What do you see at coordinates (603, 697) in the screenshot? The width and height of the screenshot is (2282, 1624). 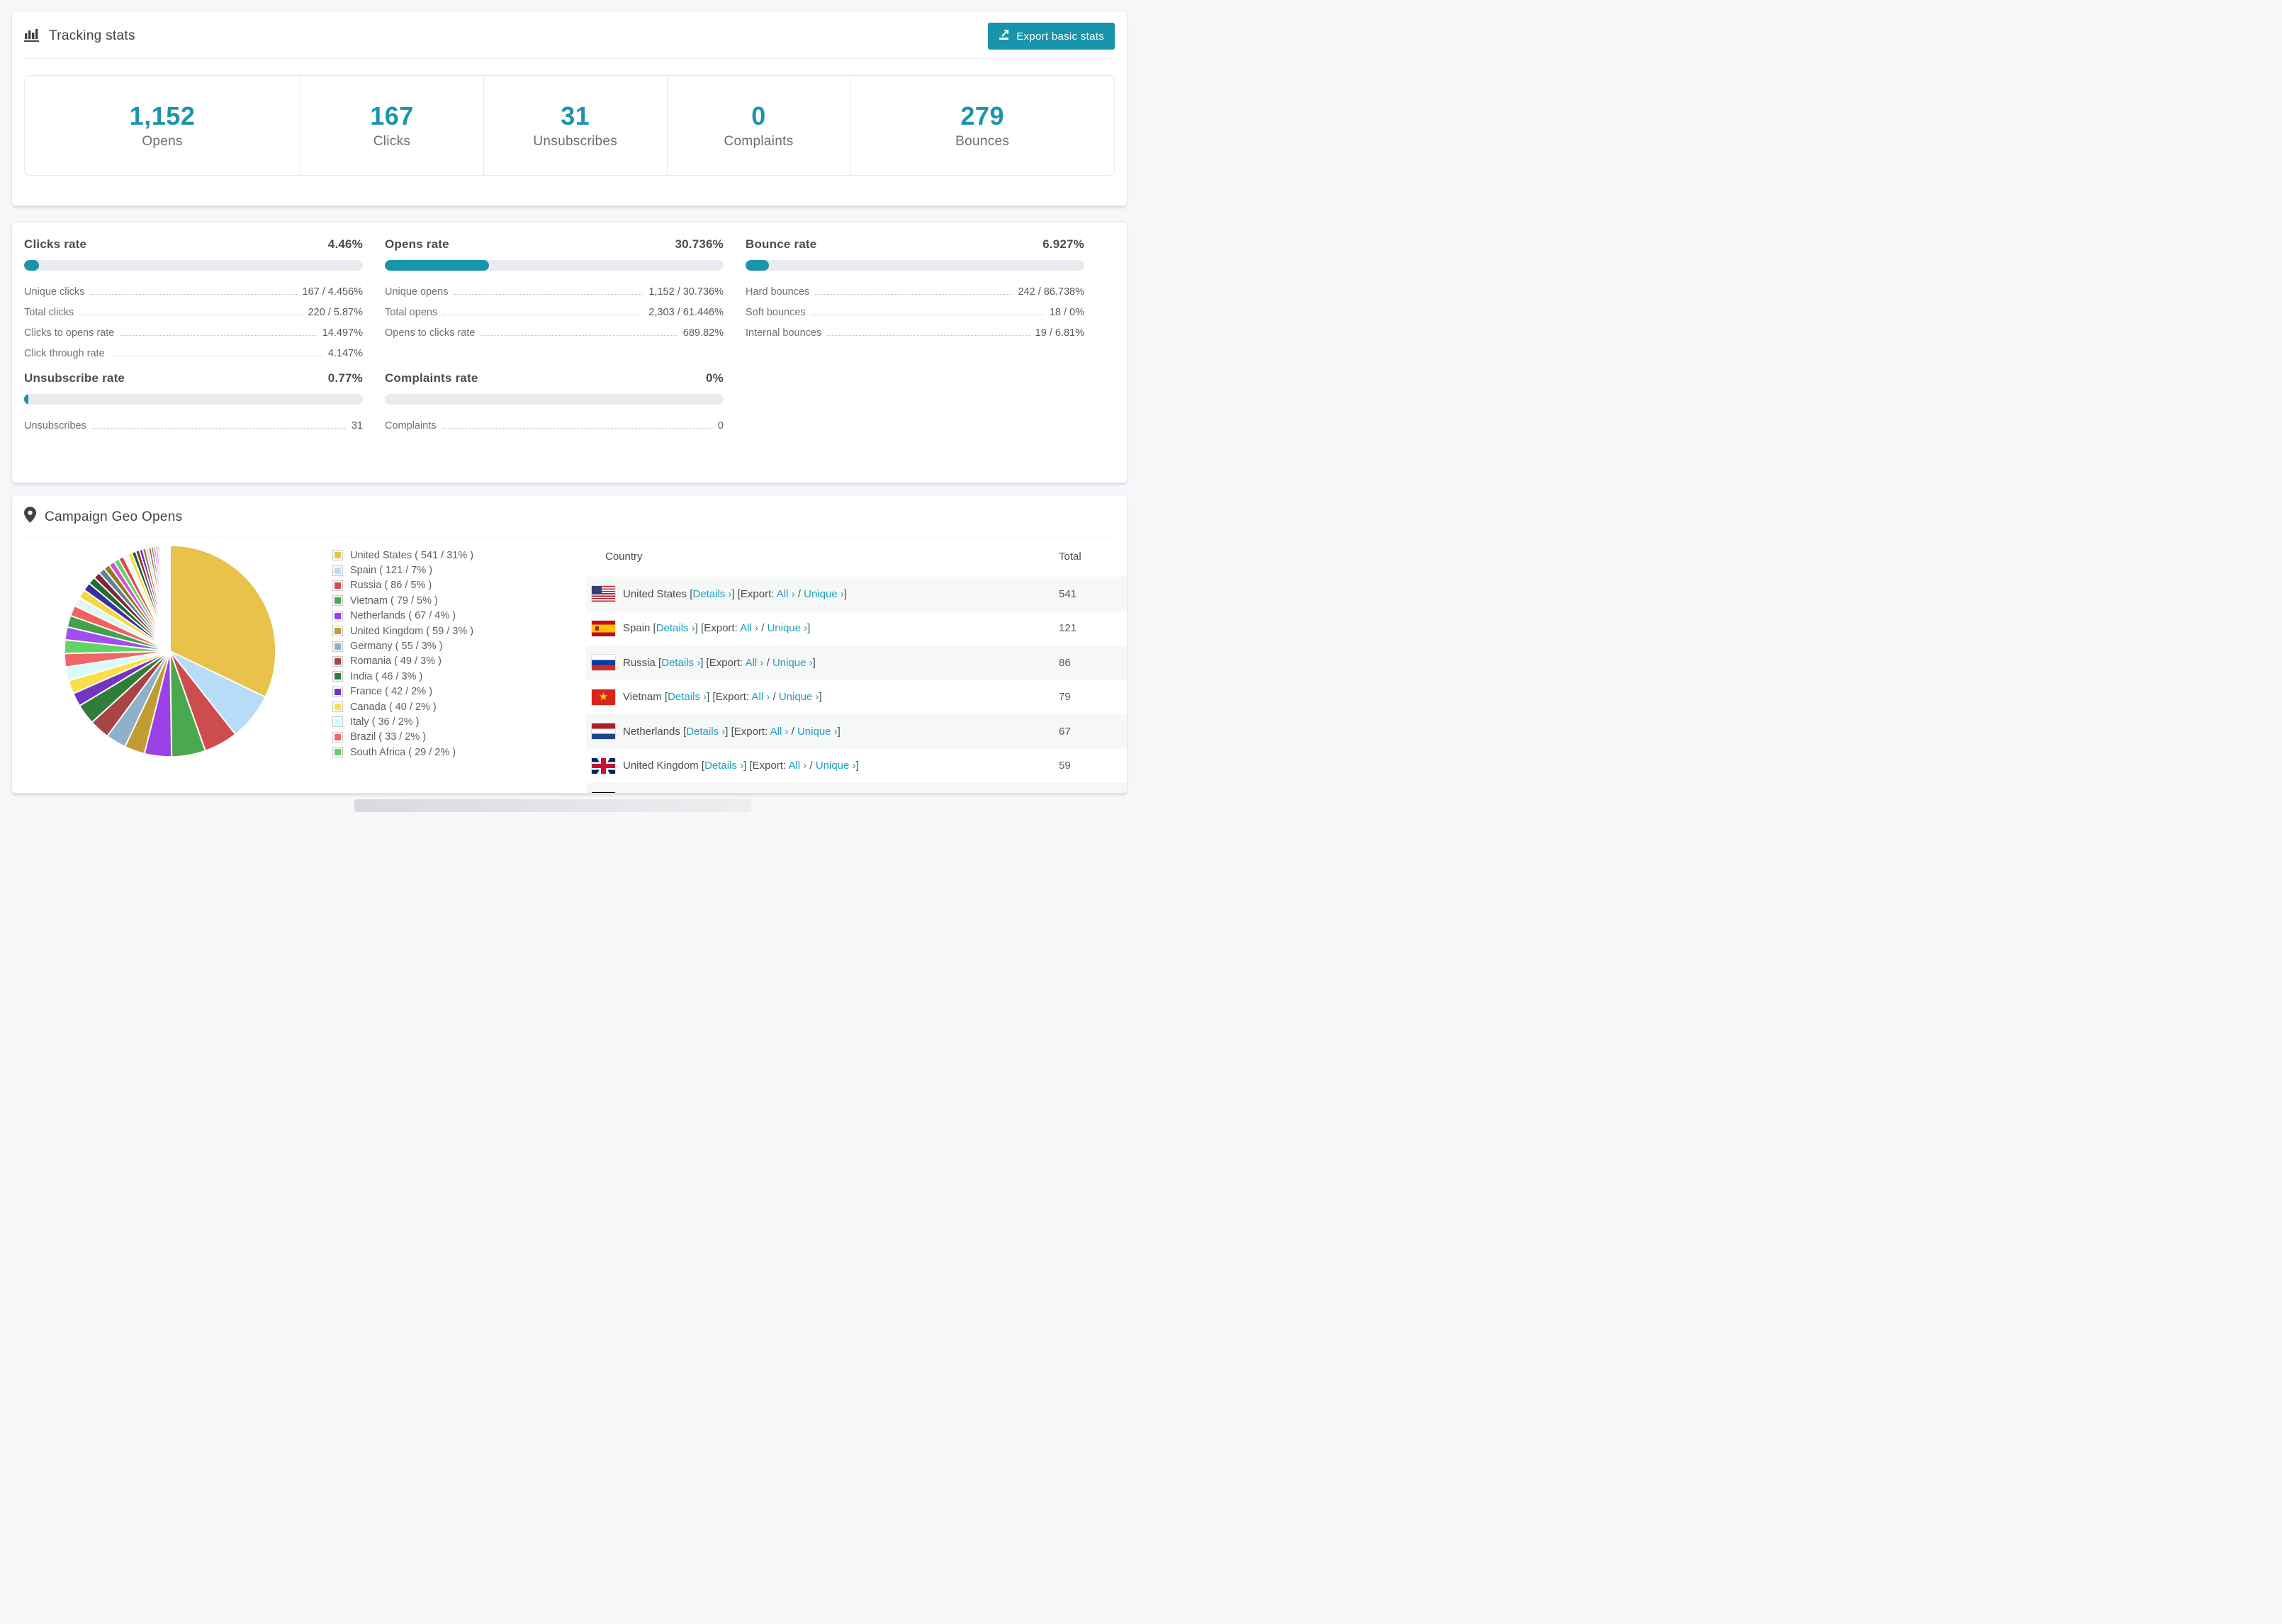 I see `vn-flag-icon` at bounding box center [603, 697].